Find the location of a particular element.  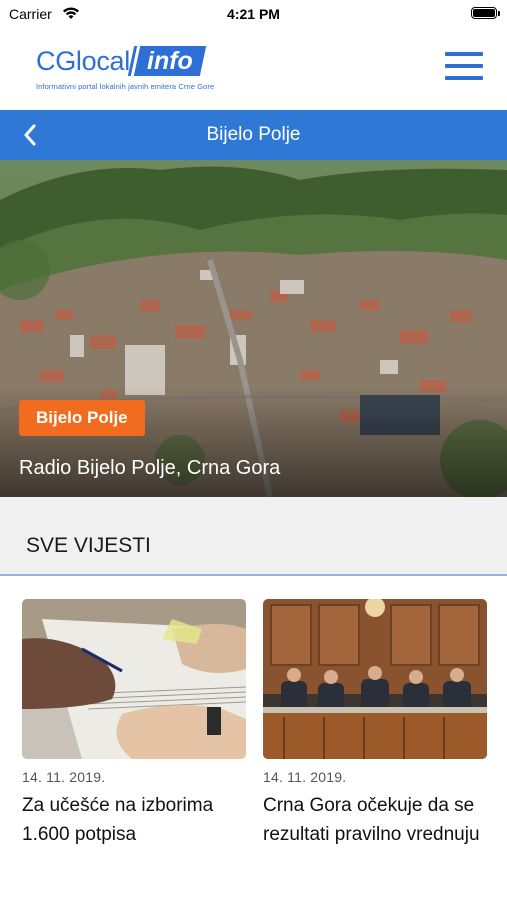

location-badge: Bijelo Polje is located at coordinates (82, 418).